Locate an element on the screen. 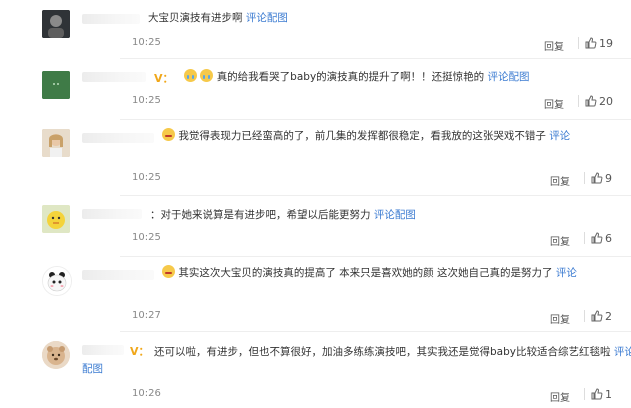 This screenshot has height=408, width=631. like-count: 2 is located at coordinates (608, 316).